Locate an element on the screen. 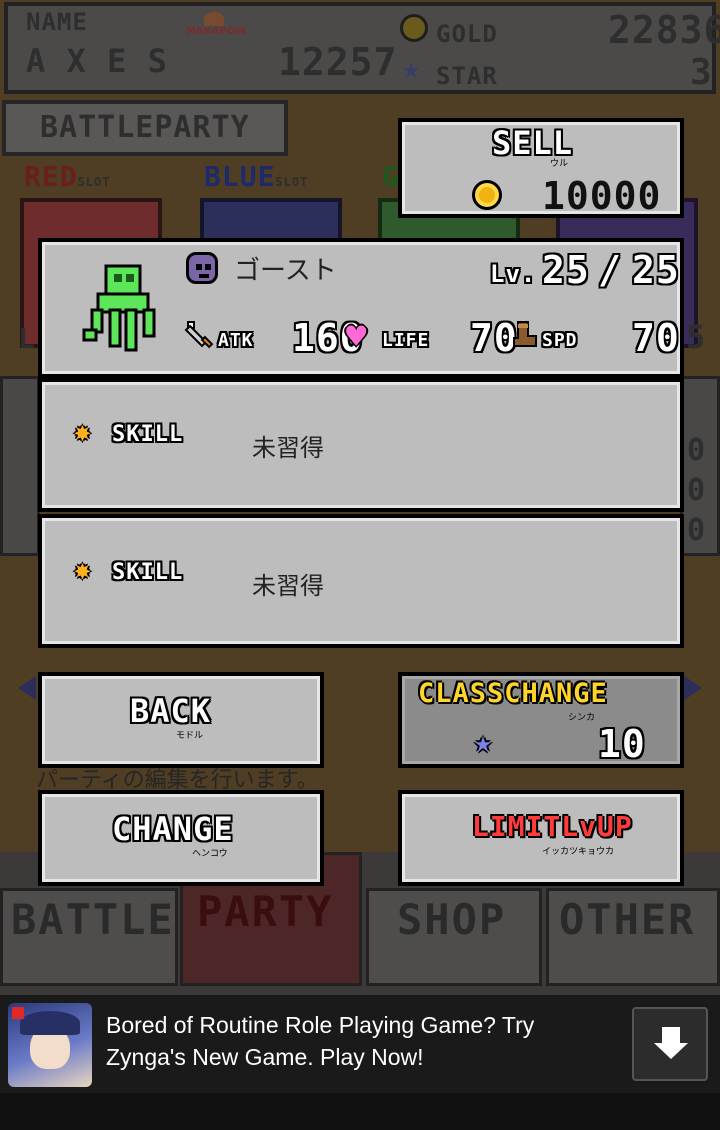  change-label: CHANGE is located at coordinates (173, 829).